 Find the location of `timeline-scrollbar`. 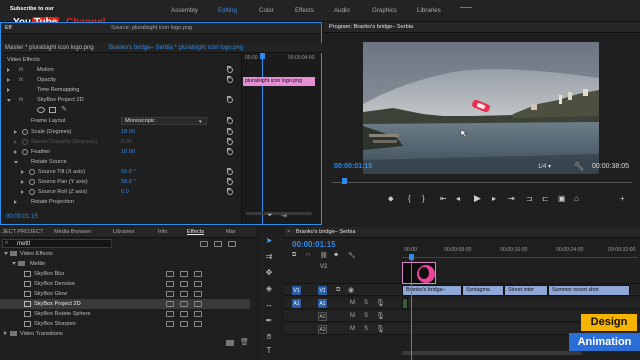

timeline-scrollbar is located at coordinates (492, 353).